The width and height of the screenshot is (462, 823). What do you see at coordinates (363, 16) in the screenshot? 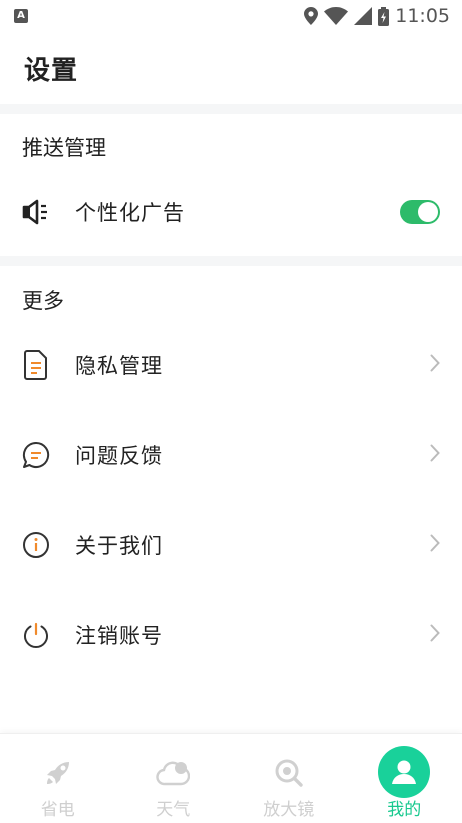
I see `signal-icon` at bounding box center [363, 16].